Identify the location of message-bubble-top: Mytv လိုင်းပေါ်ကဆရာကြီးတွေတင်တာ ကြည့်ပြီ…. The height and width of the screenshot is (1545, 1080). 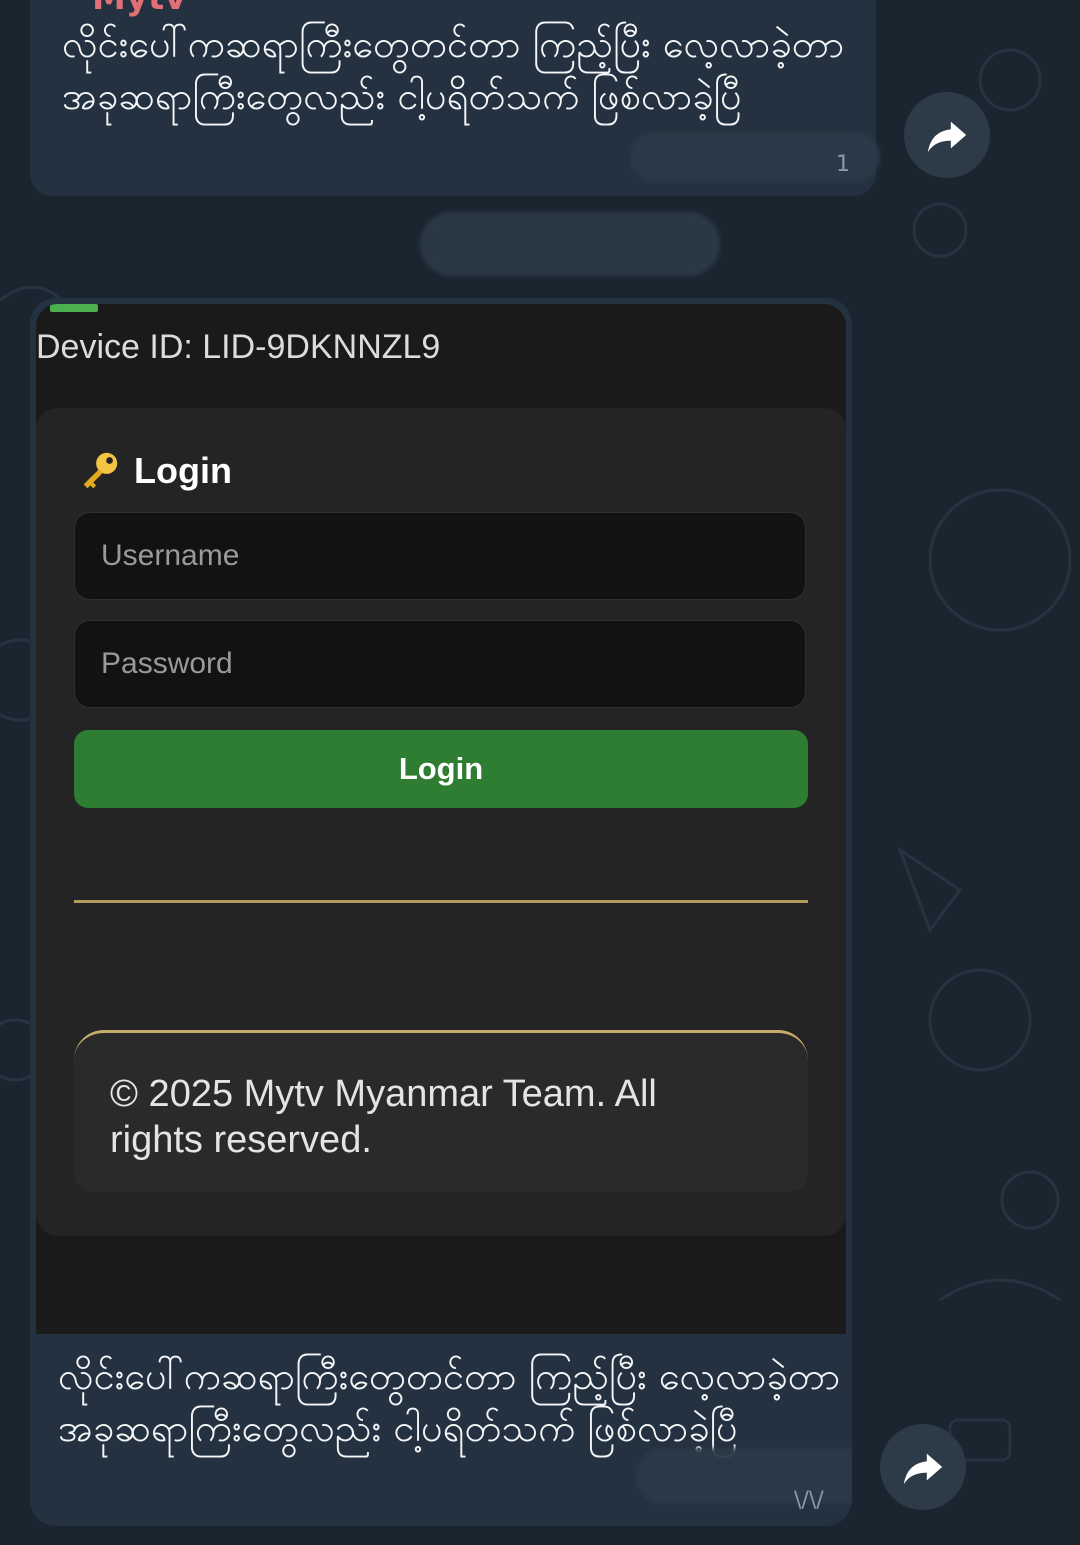
(455, 98).